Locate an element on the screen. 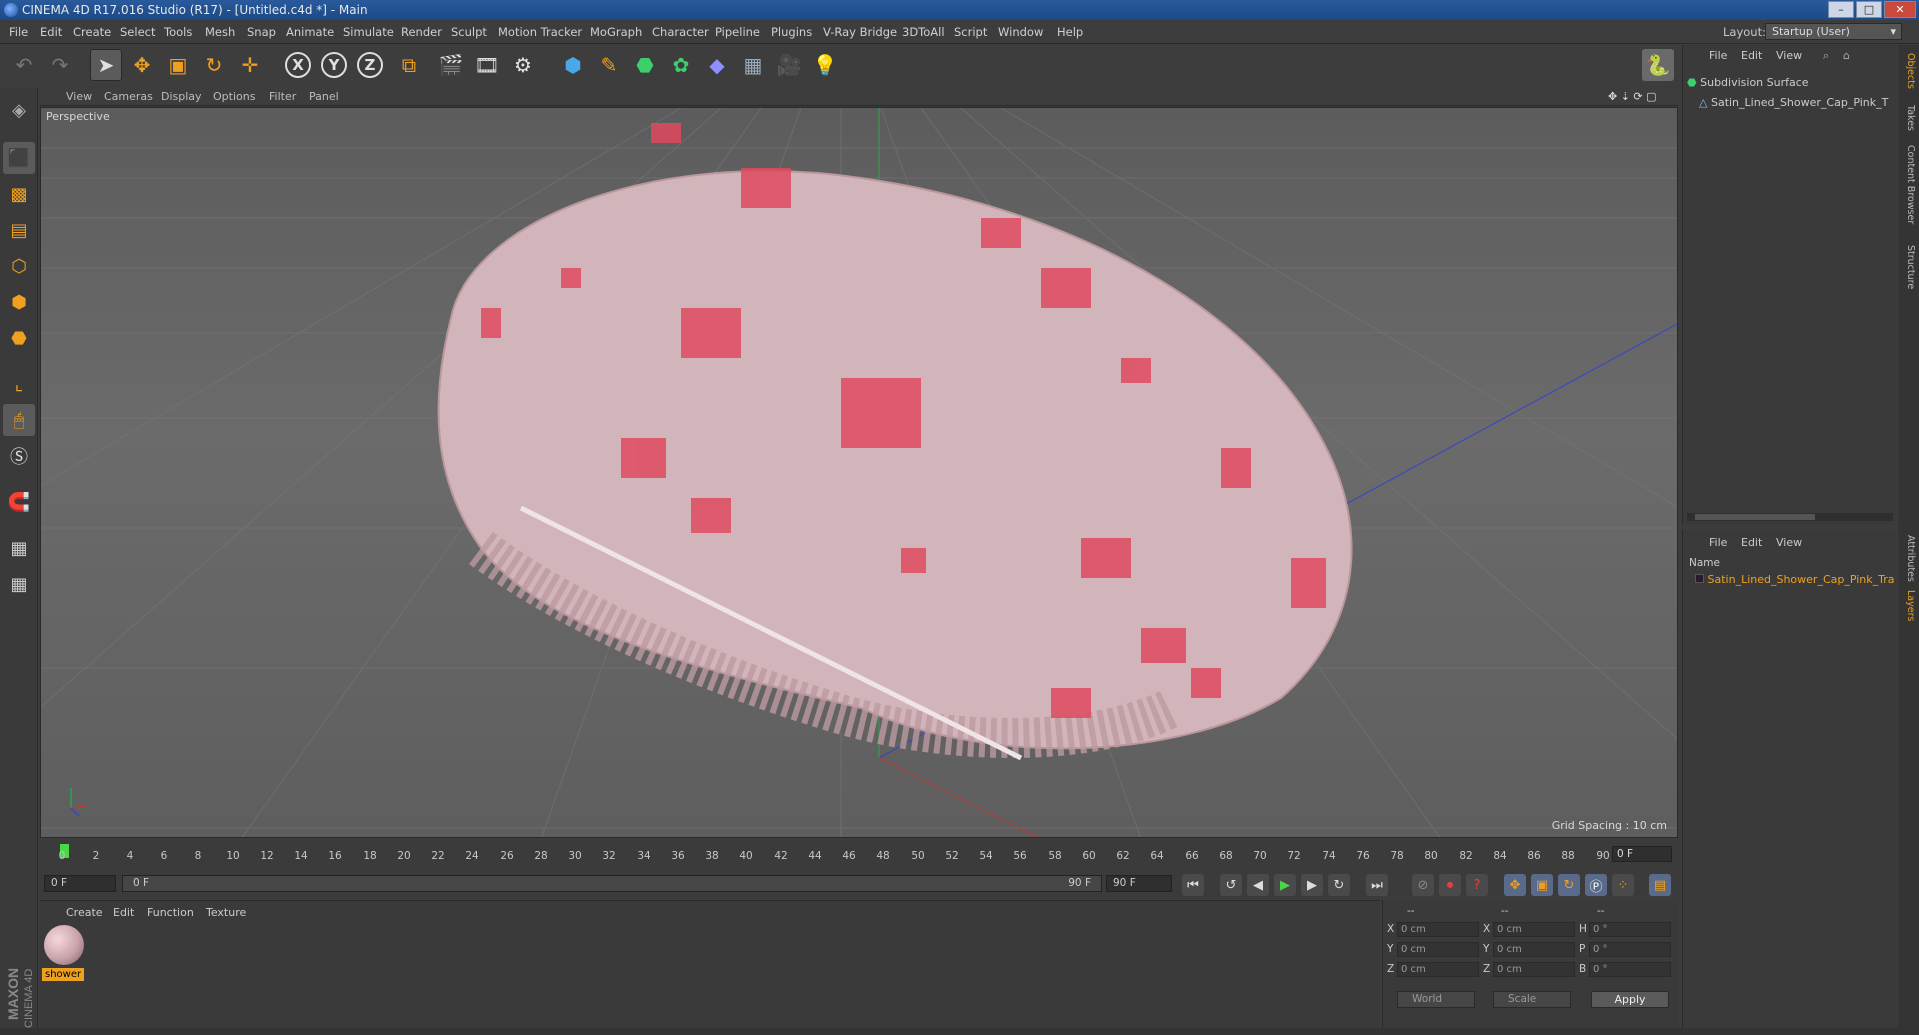 The image size is (1919, 1035). floor-icon: ▦ is located at coordinates (753, 65).